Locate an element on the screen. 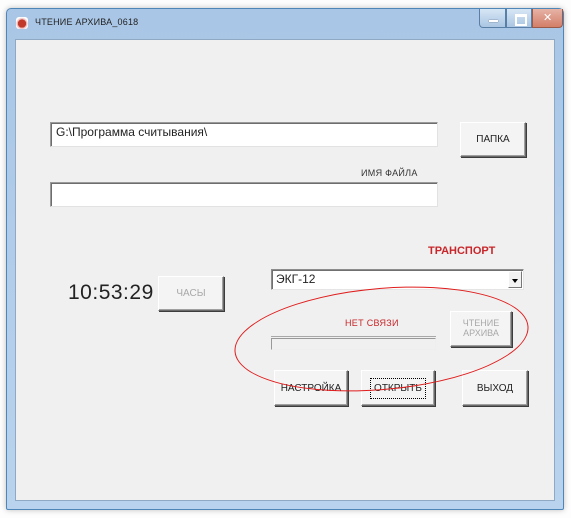 The image size is (571, 518). transport-select-value: ЭКГ-12 is located at coordinates (296, 279).